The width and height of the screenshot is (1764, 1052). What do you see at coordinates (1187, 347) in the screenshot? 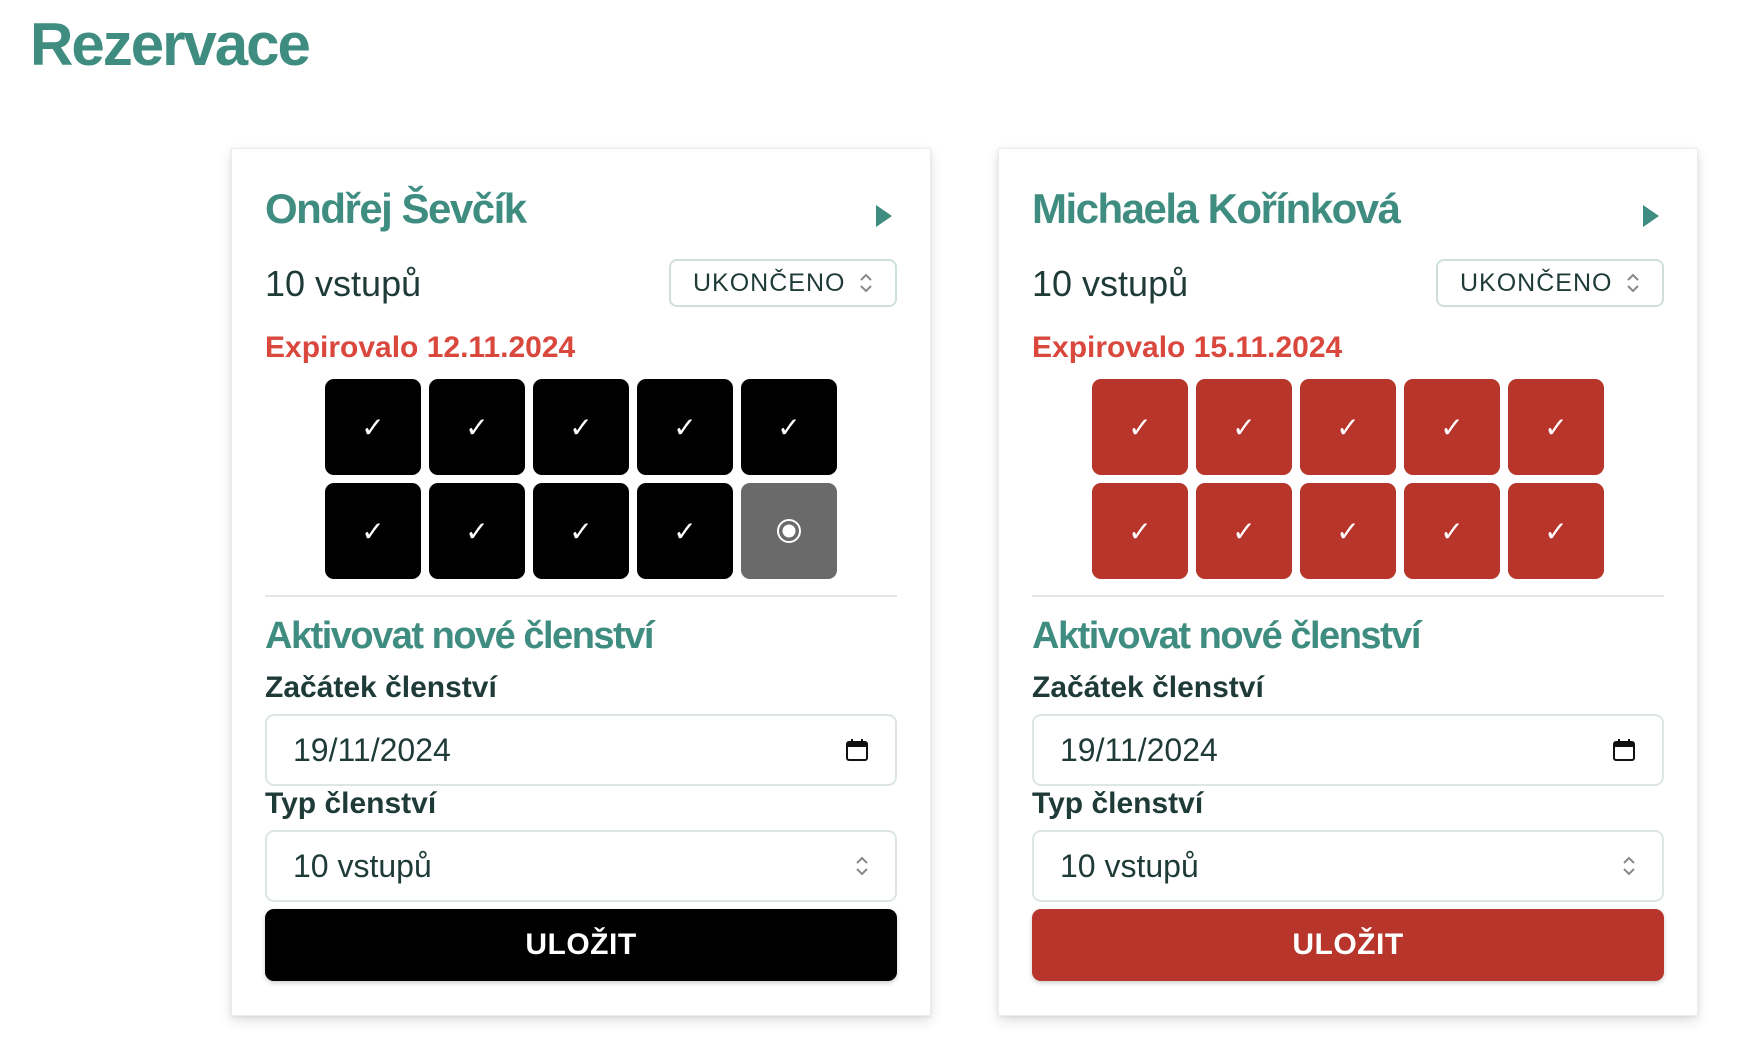
I see `expired-date: Expirovalo 15.11.2024` at bounding box center [1187, 347].